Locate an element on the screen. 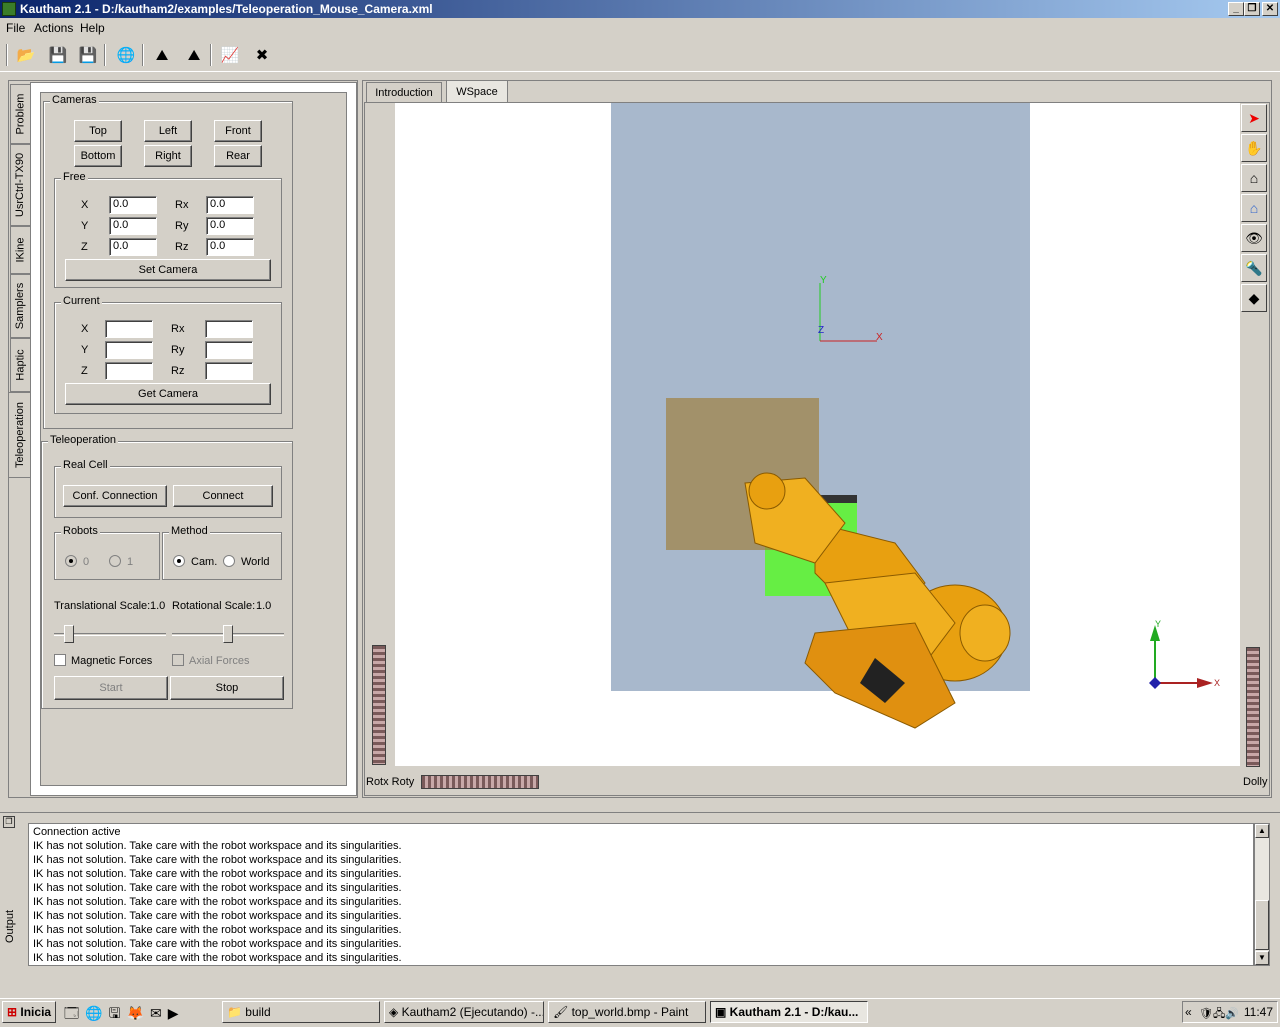 Image resolution: width=1280 pixels, height=1027 pixels. current-y-input is located at coordinates (129, 350).